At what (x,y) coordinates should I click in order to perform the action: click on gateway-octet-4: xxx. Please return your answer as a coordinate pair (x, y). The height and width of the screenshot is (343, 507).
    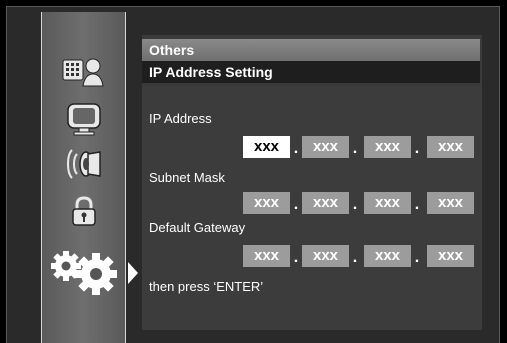
    Looking at the image, I should click on (450, 256).